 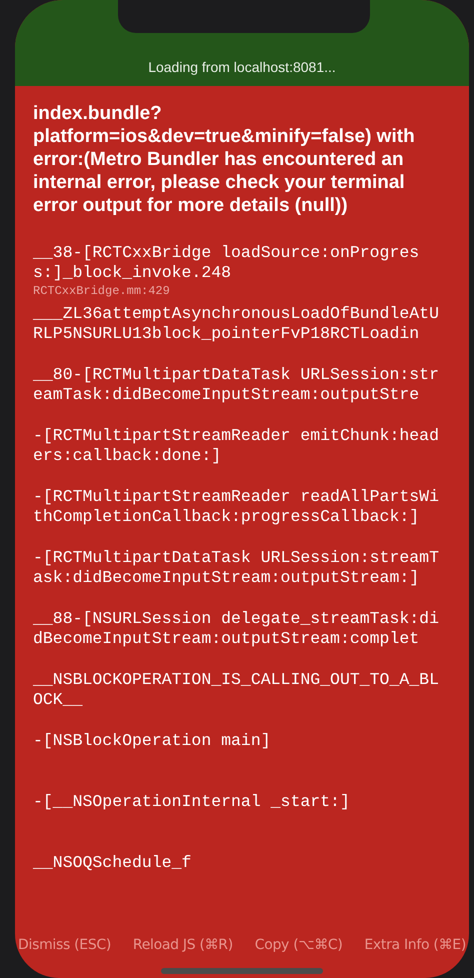 I want to click on stack-frame-method: -[__NSOperationInternal _start:], so click(x=236, y=802).